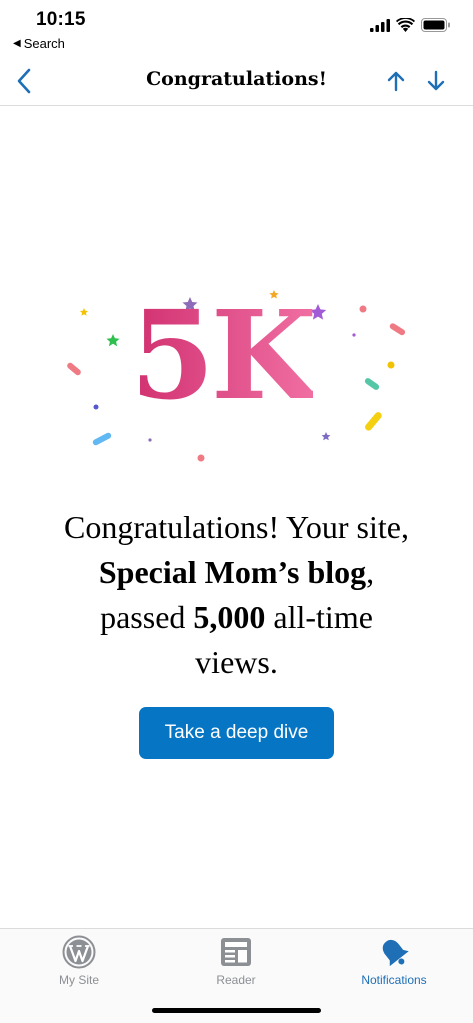 Image resolution: width=473 pixels, height=1023 pixels. What do you see at coordinates (236, 733) in the screenshot?
I see `take-a-deep-dive-button: Take a deep dive` at bounding box center [236, 733].